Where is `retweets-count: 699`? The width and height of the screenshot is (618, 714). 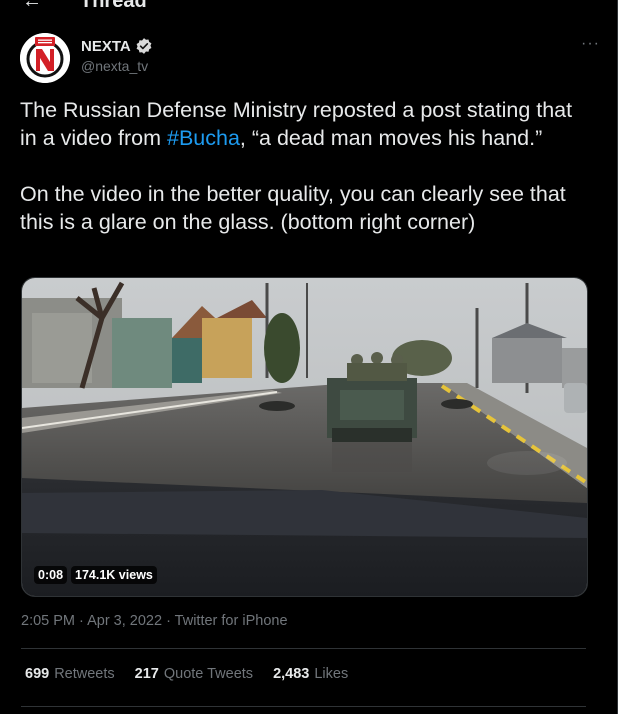 retweets-count: 699 is located at coordinates (37, 674).